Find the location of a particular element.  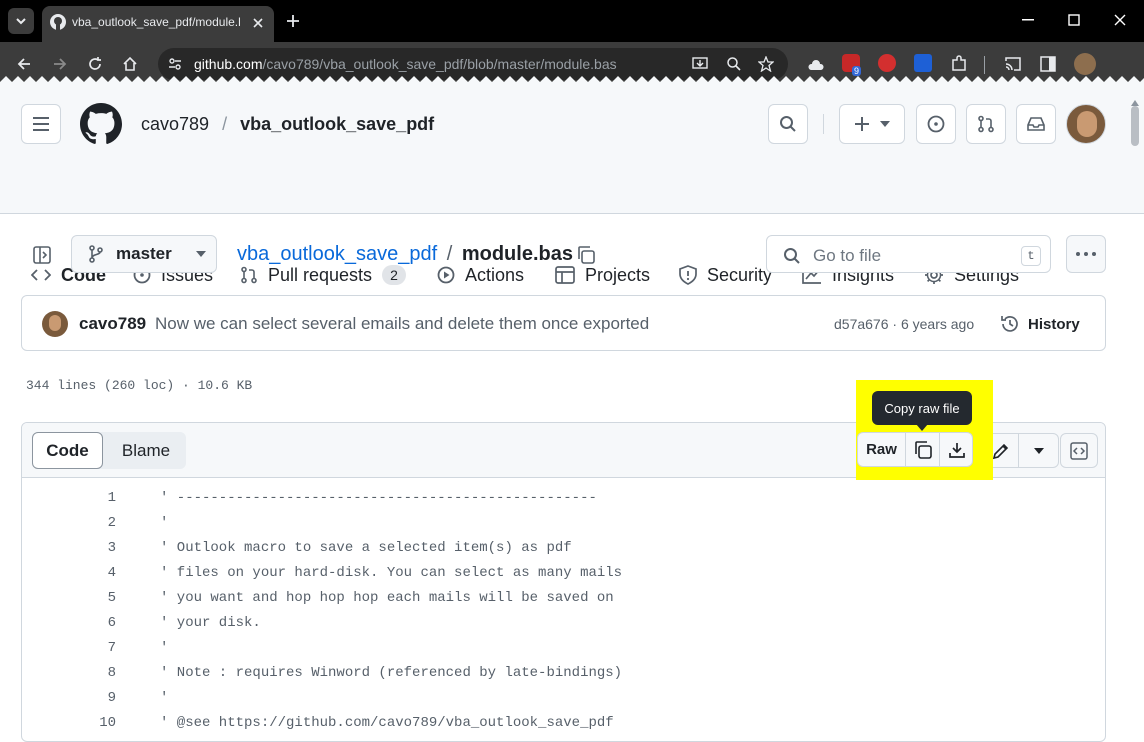

symbols-panel-button is located at coordinates (1079, 450).